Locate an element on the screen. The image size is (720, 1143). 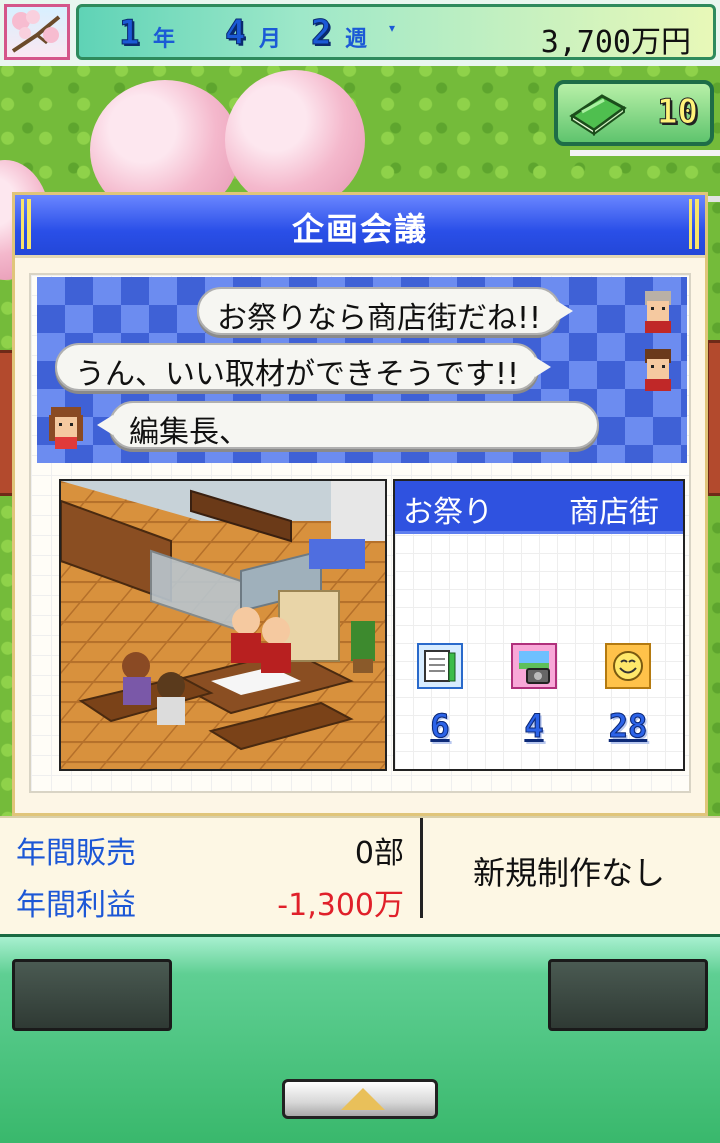
green-book-icon is located at coordinates (598, 115).